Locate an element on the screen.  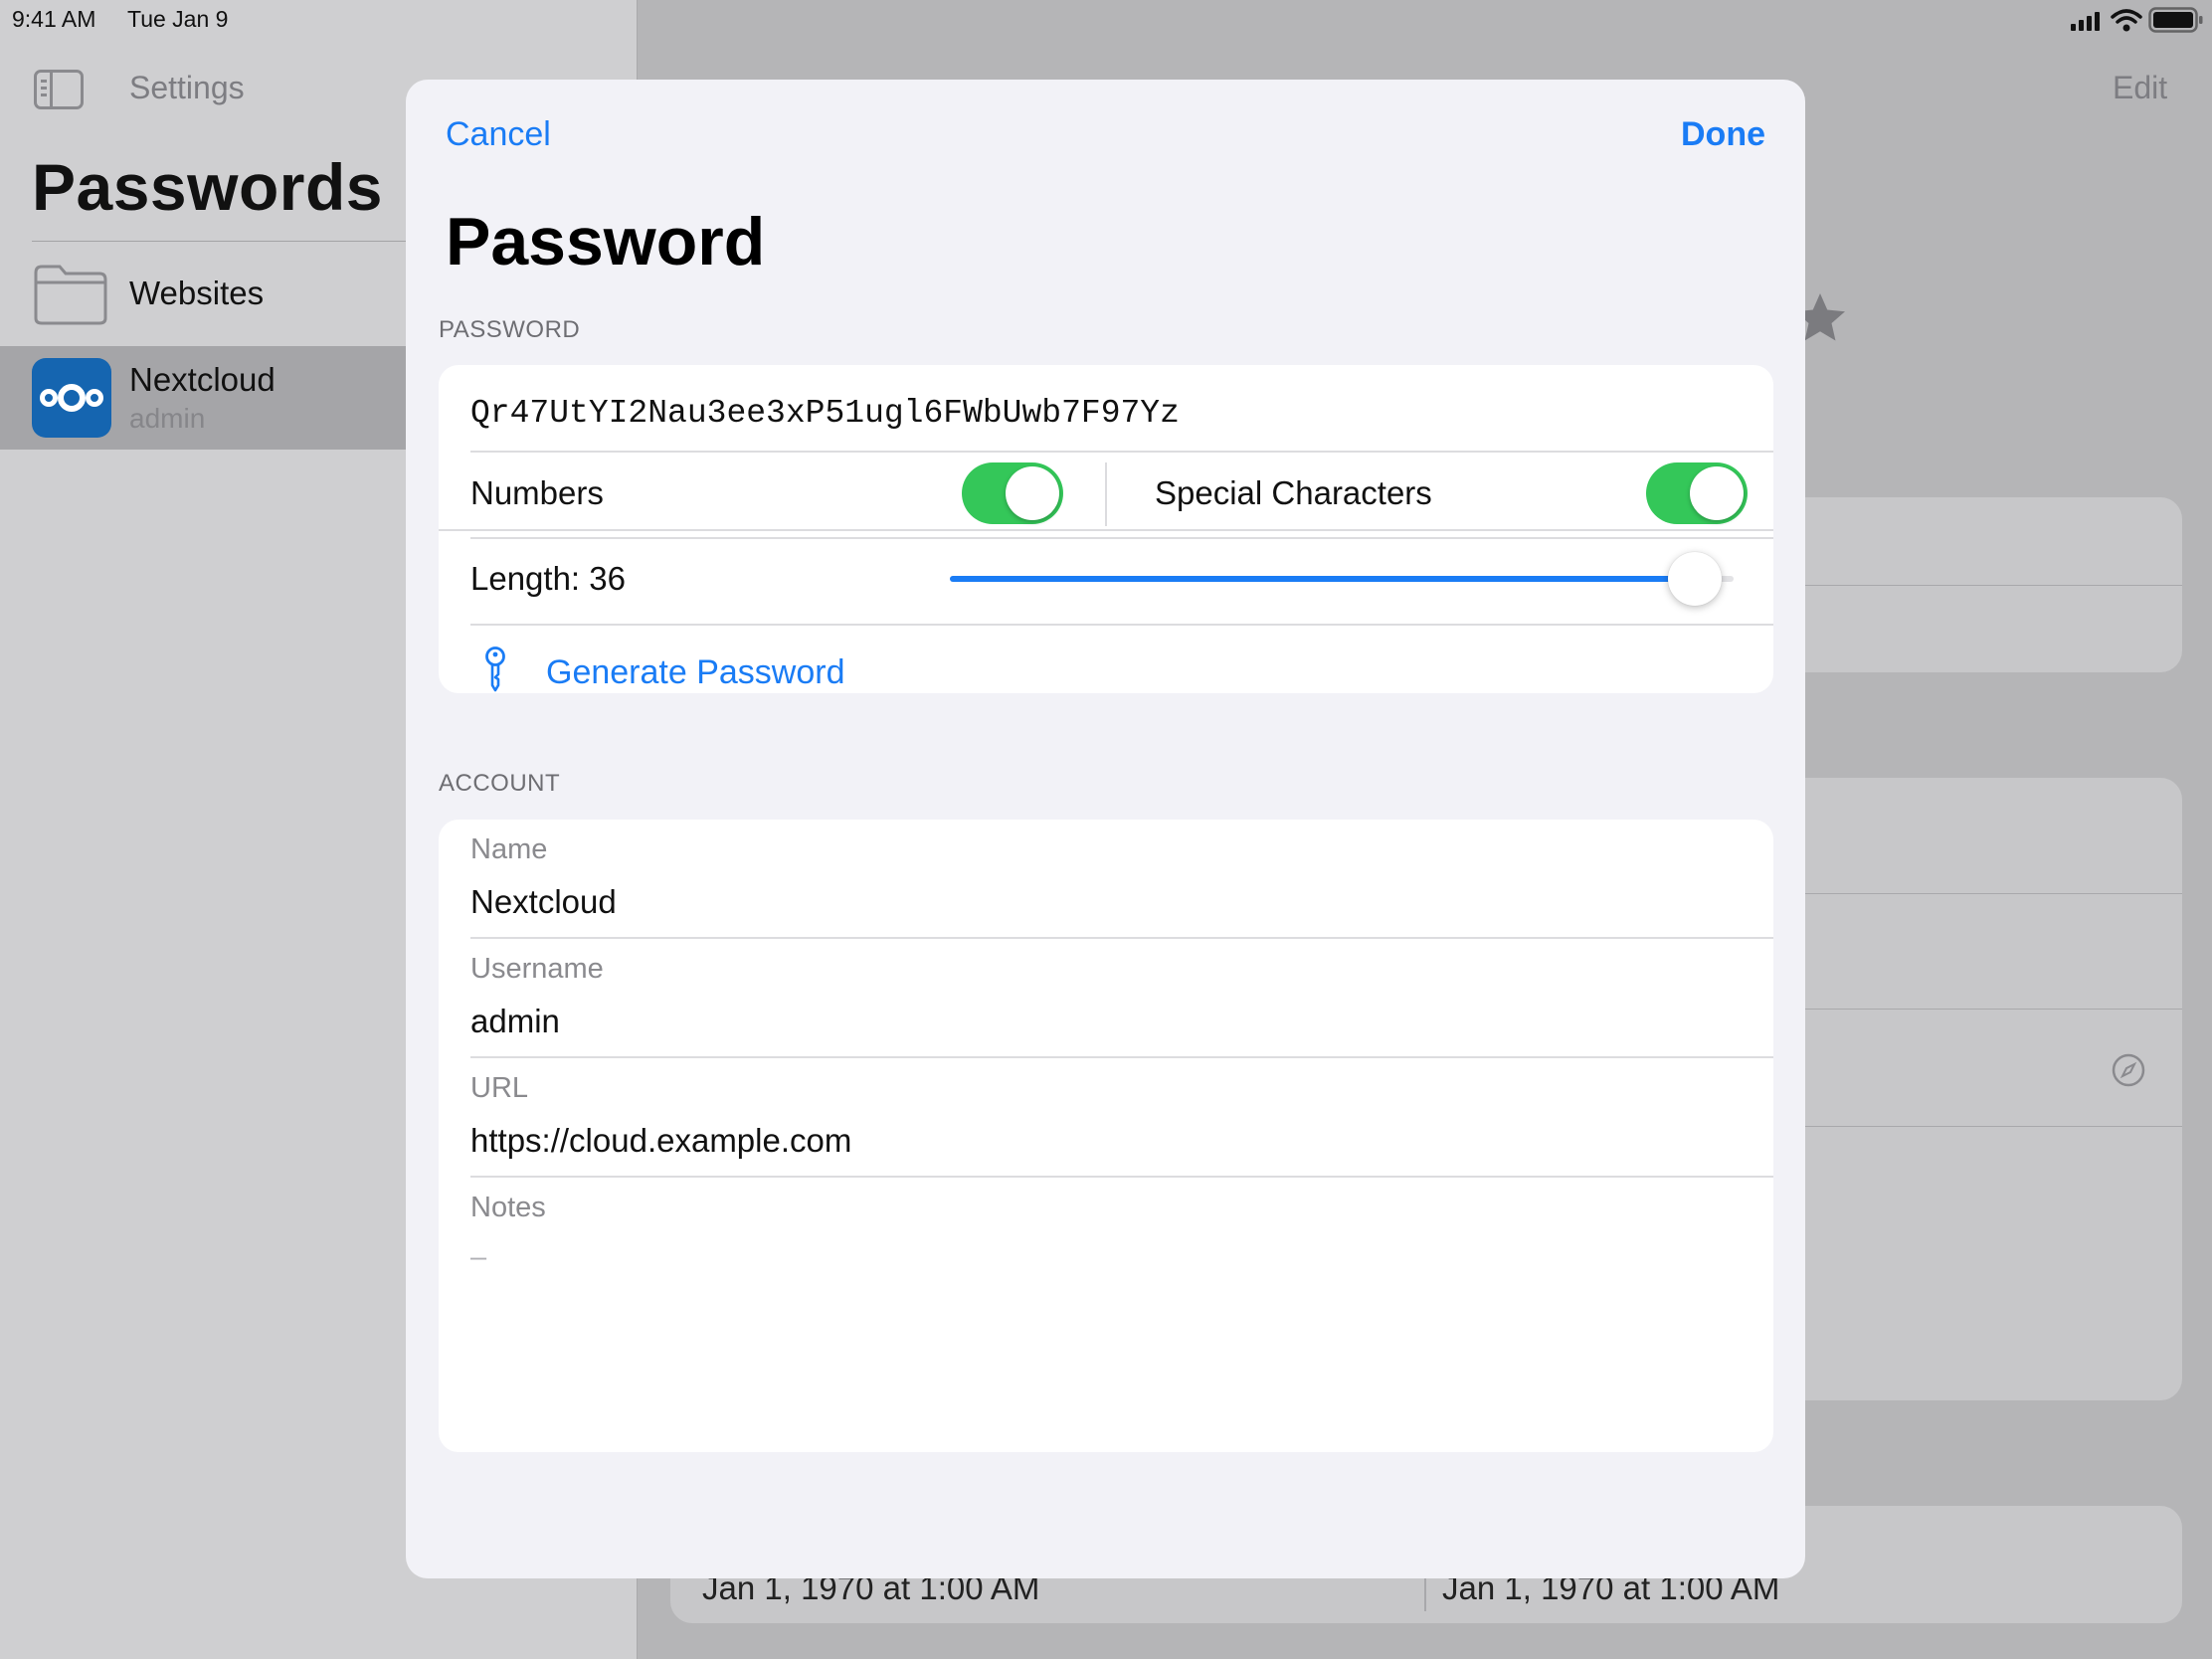
generate-password-button: Generate Password is located at coordinates (695, 672).